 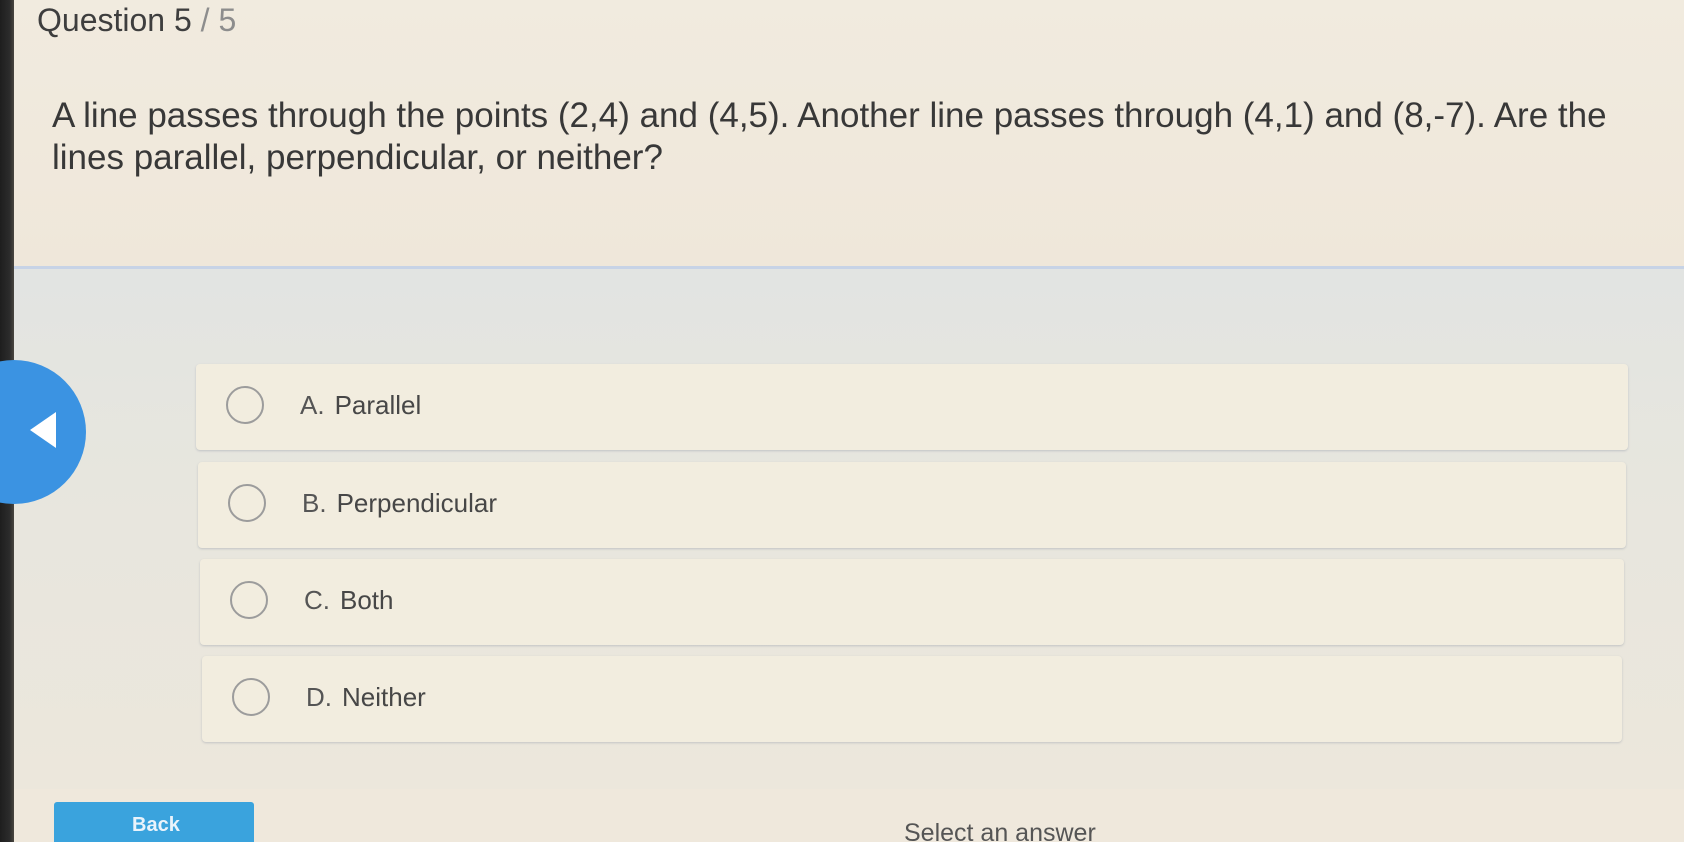 What do you see at coordinates (317, 600) in the screenshot?
I see `option-letter: C.` at bounding box center [317, 600].